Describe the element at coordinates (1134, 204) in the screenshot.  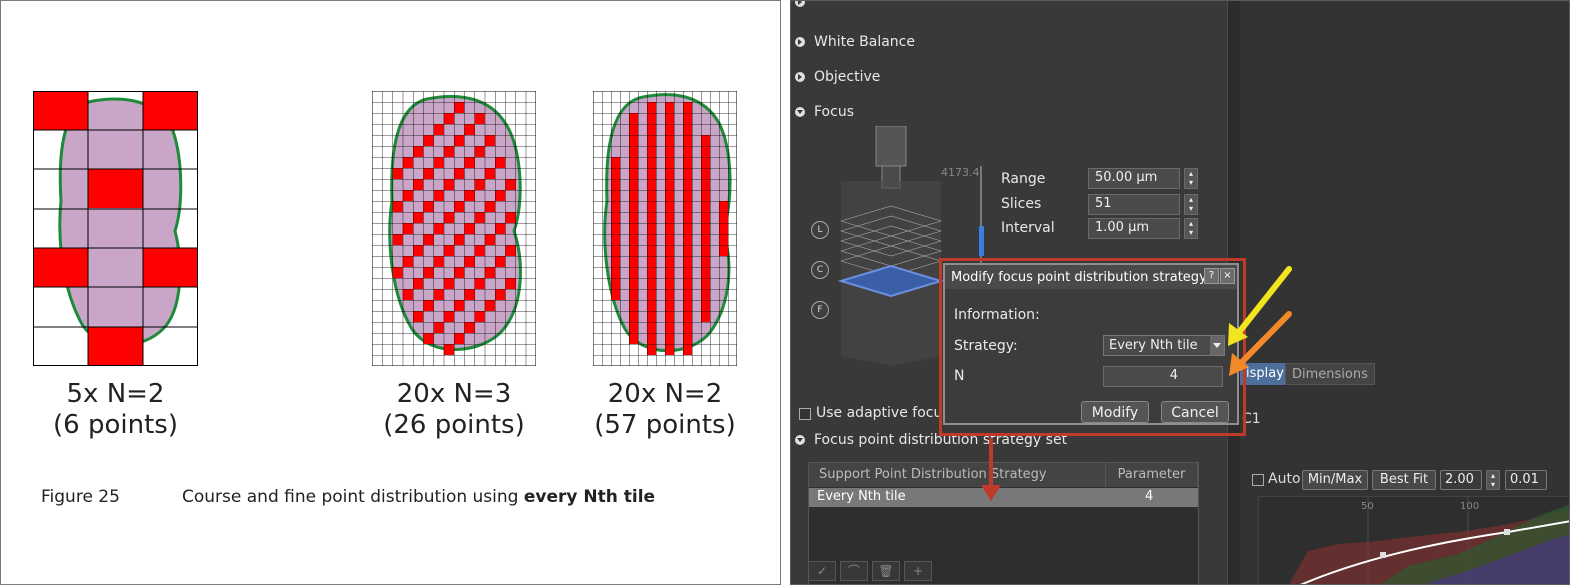
I see `slices-field: 51` at that location.